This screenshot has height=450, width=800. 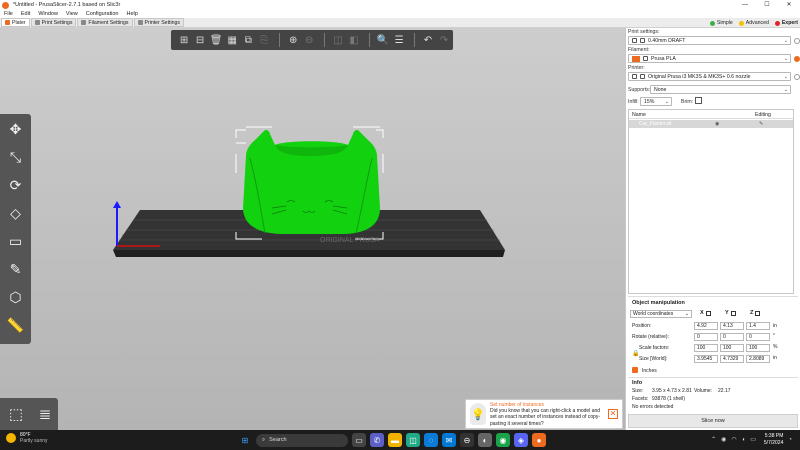 What do you see at coordinates (503, 440) in the screenshot?
I see `chrome-icon: ◉` at bounding box center [503, 440].